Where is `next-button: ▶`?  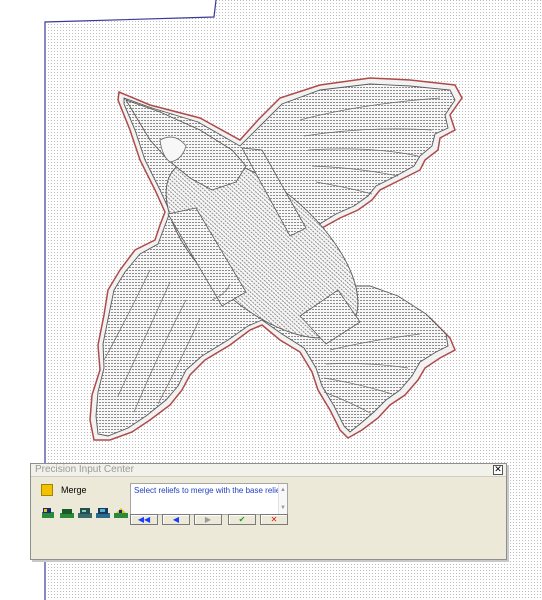 next-button: ▶ is located at coordinates (208, 519).